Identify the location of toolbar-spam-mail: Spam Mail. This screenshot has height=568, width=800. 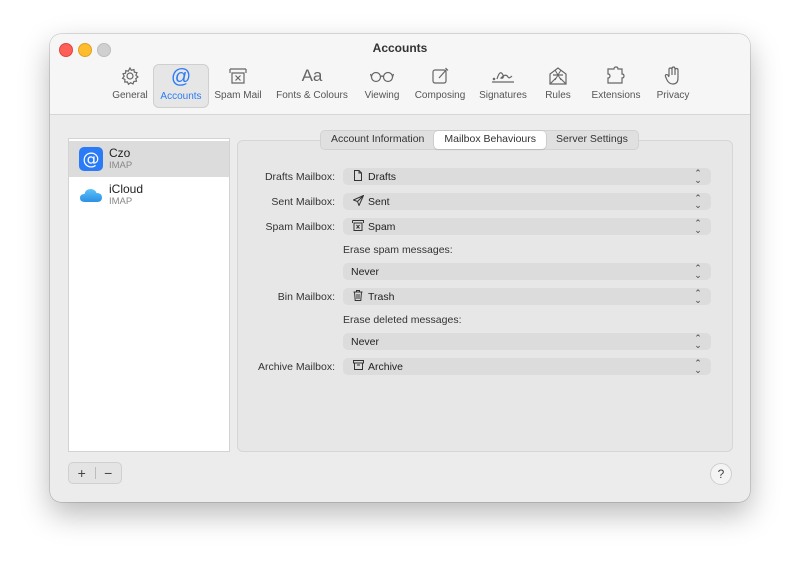
(238, 85).